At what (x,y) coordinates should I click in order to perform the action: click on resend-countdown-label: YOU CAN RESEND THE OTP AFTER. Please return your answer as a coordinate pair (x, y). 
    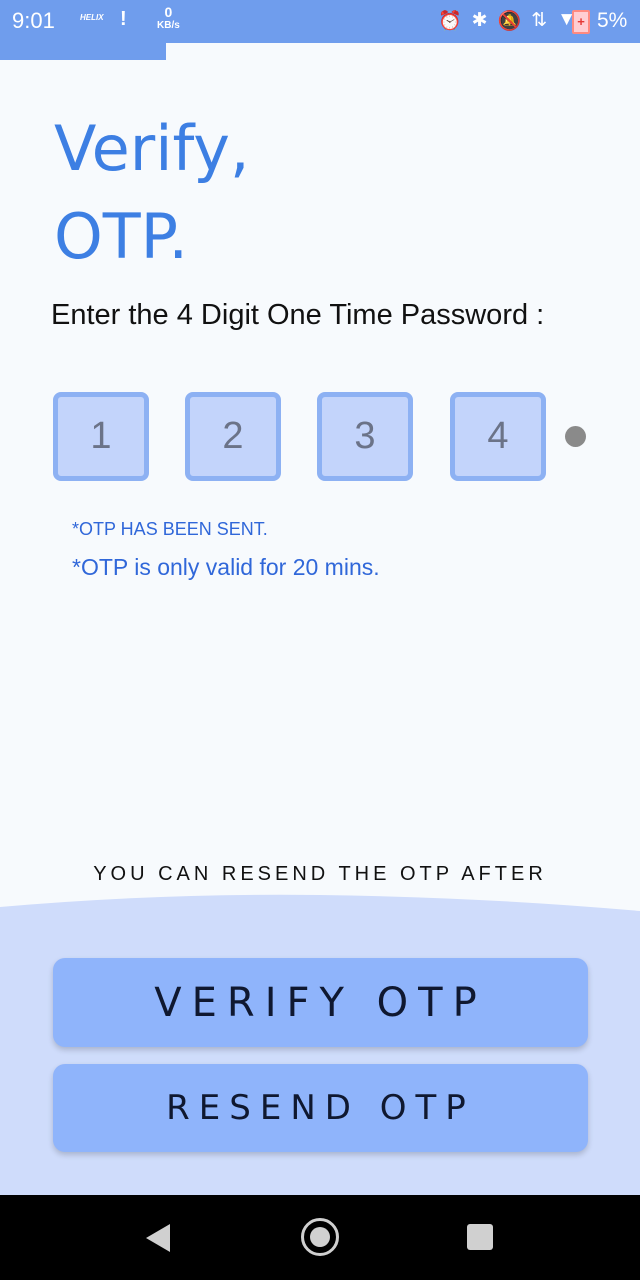
    Looking at the image, I should click on (320, 874).